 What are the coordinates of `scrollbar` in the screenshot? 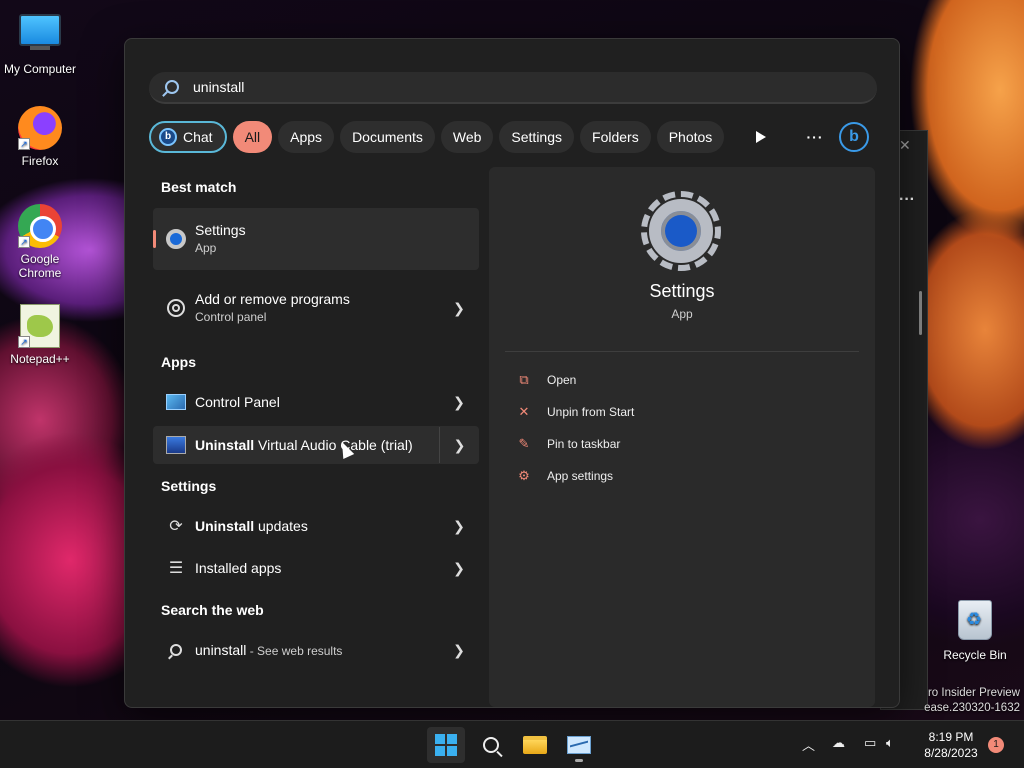 It's located at (920, 313).